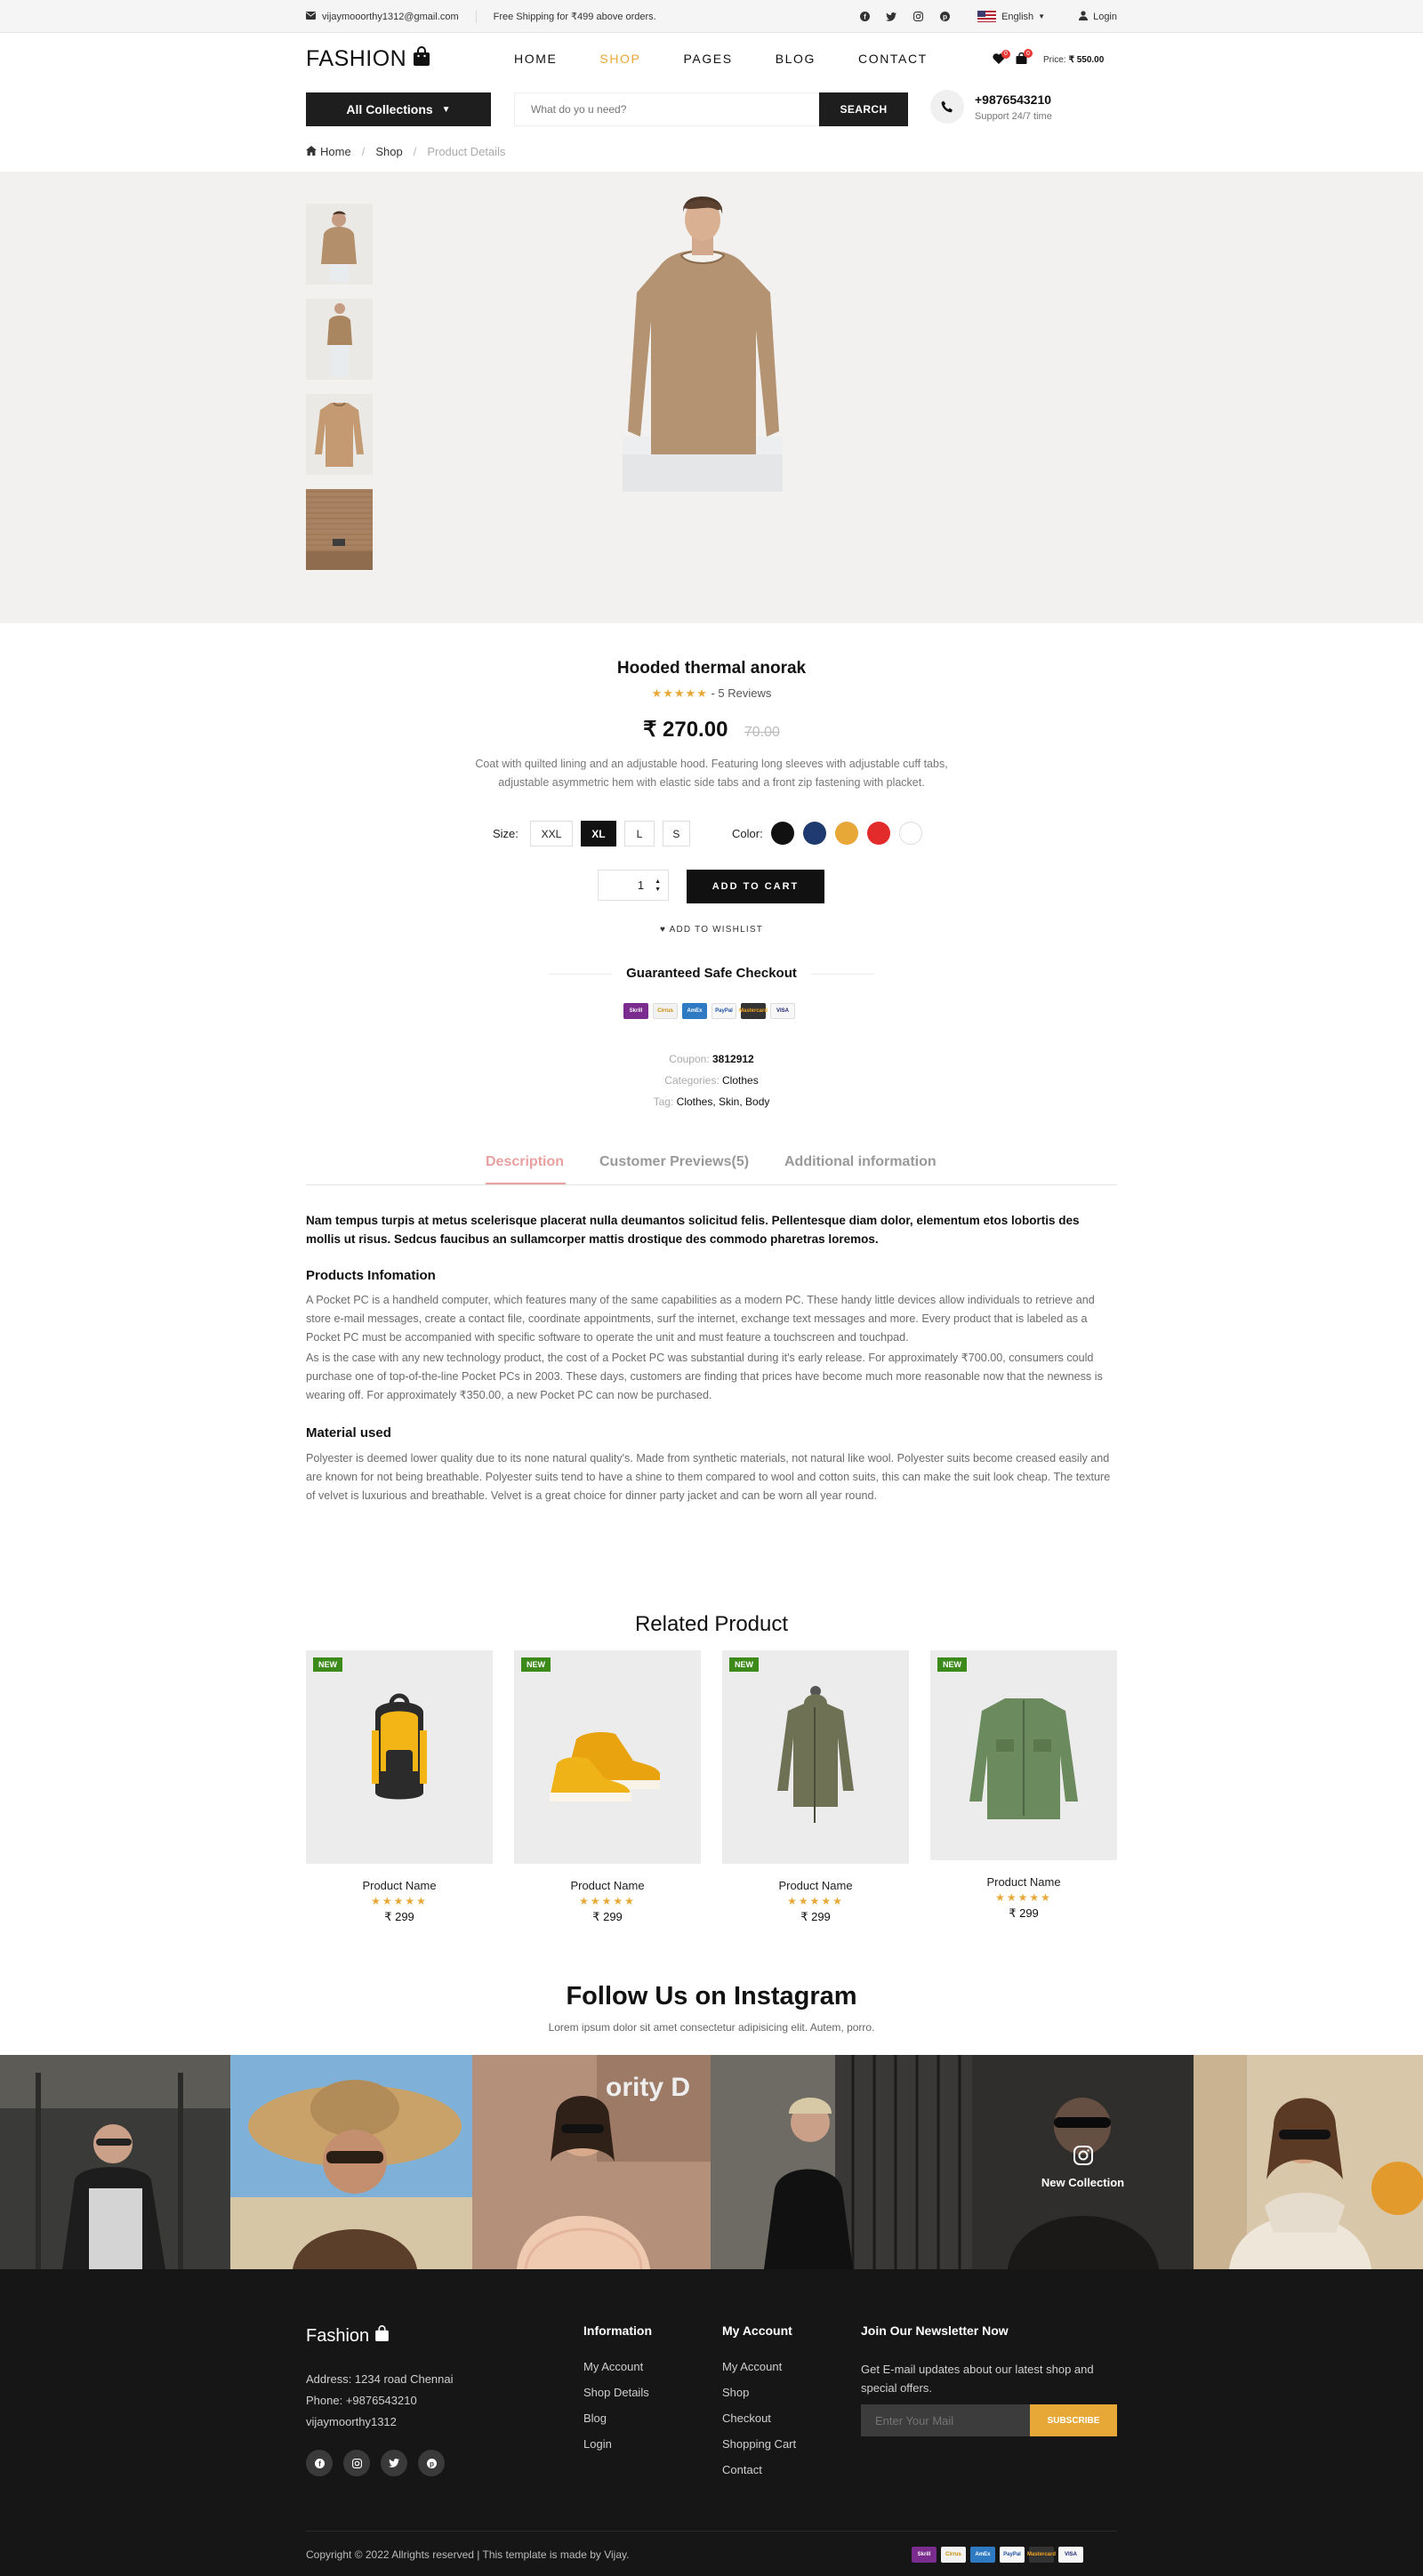  I want to click on new-badge: NEW, so click(327, 1664).